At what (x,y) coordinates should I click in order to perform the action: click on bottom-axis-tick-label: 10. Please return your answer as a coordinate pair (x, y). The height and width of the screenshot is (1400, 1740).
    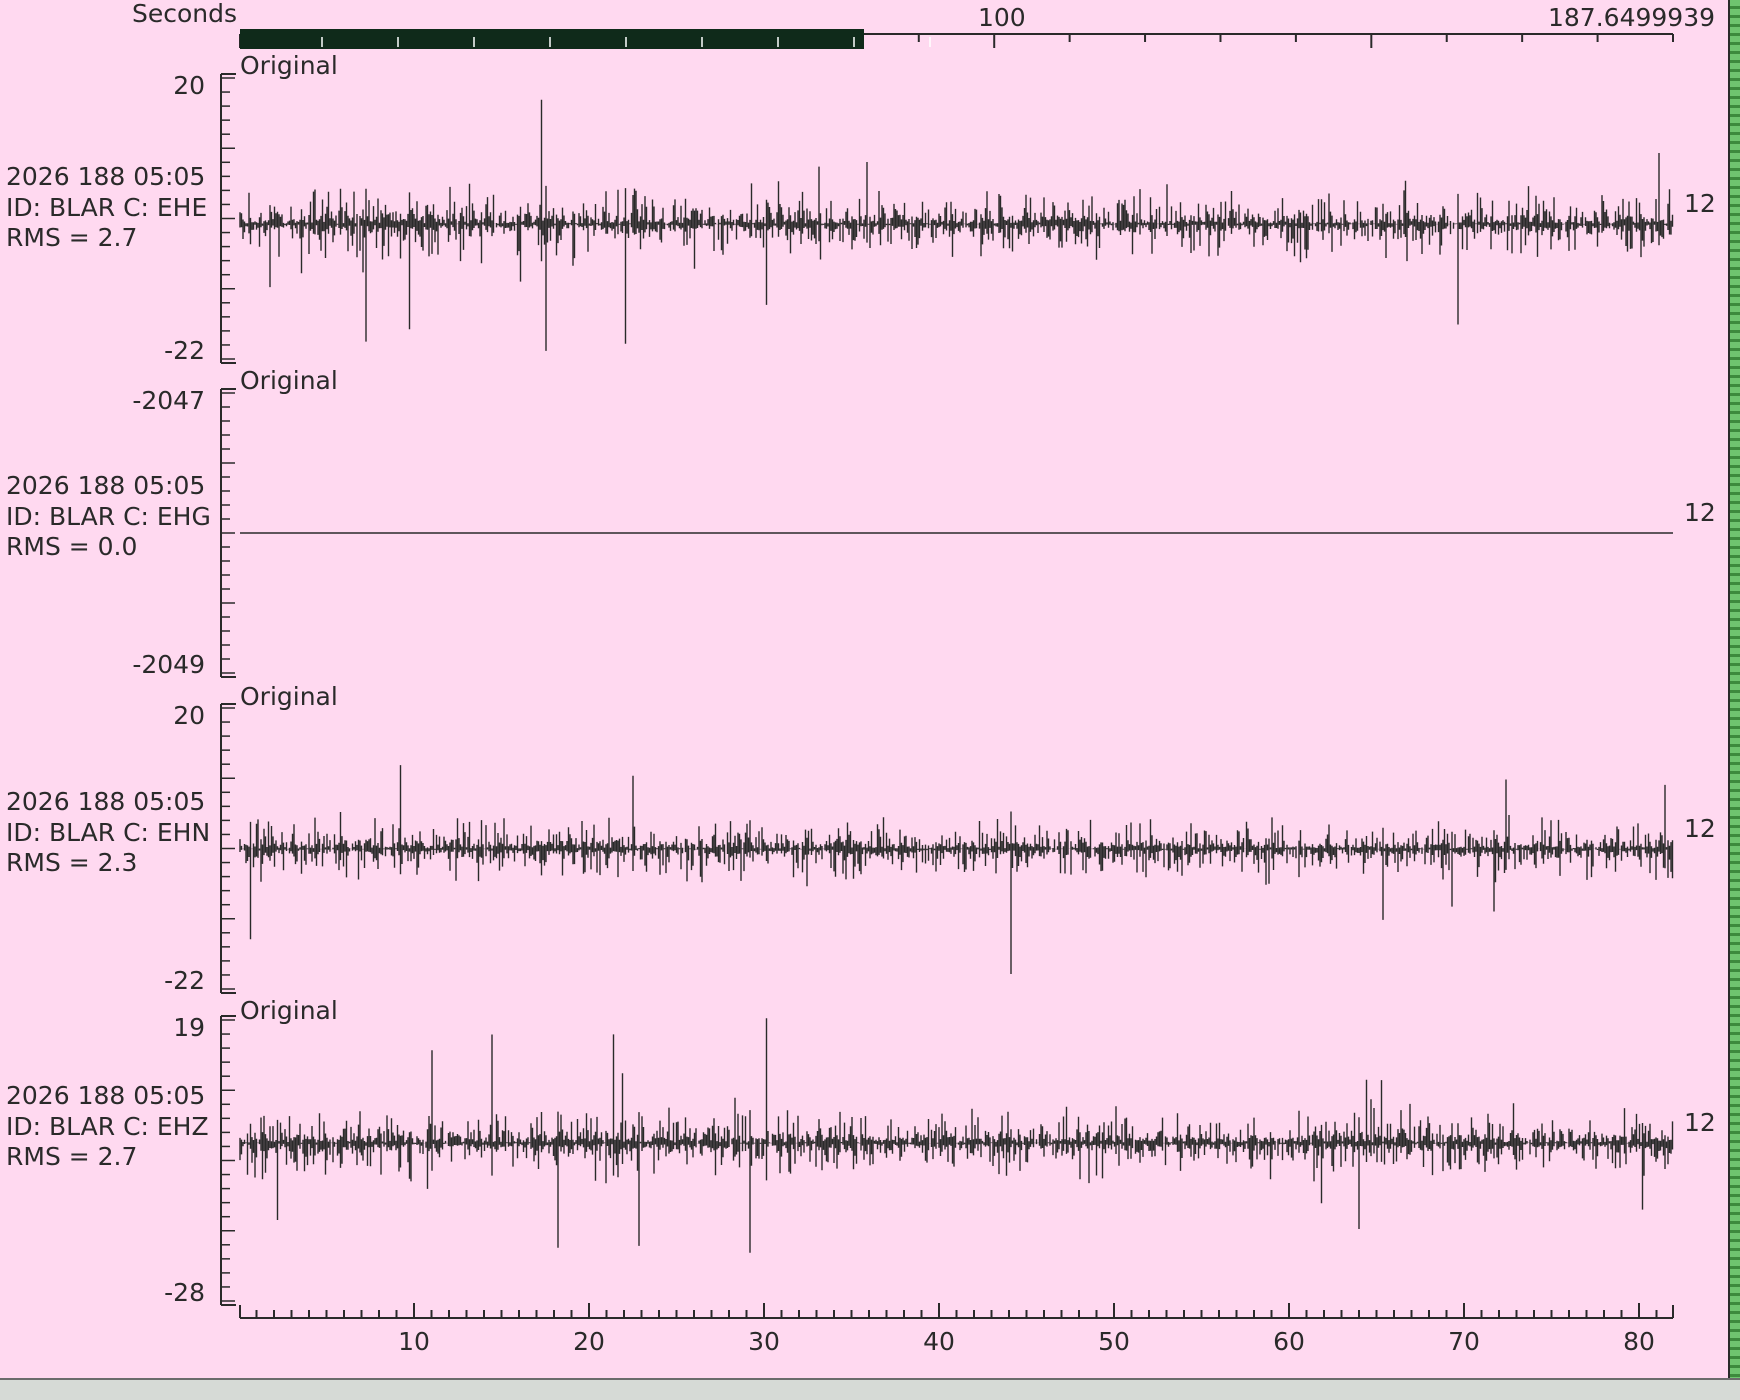
    Looking at the image, I should click on (414, 1341).